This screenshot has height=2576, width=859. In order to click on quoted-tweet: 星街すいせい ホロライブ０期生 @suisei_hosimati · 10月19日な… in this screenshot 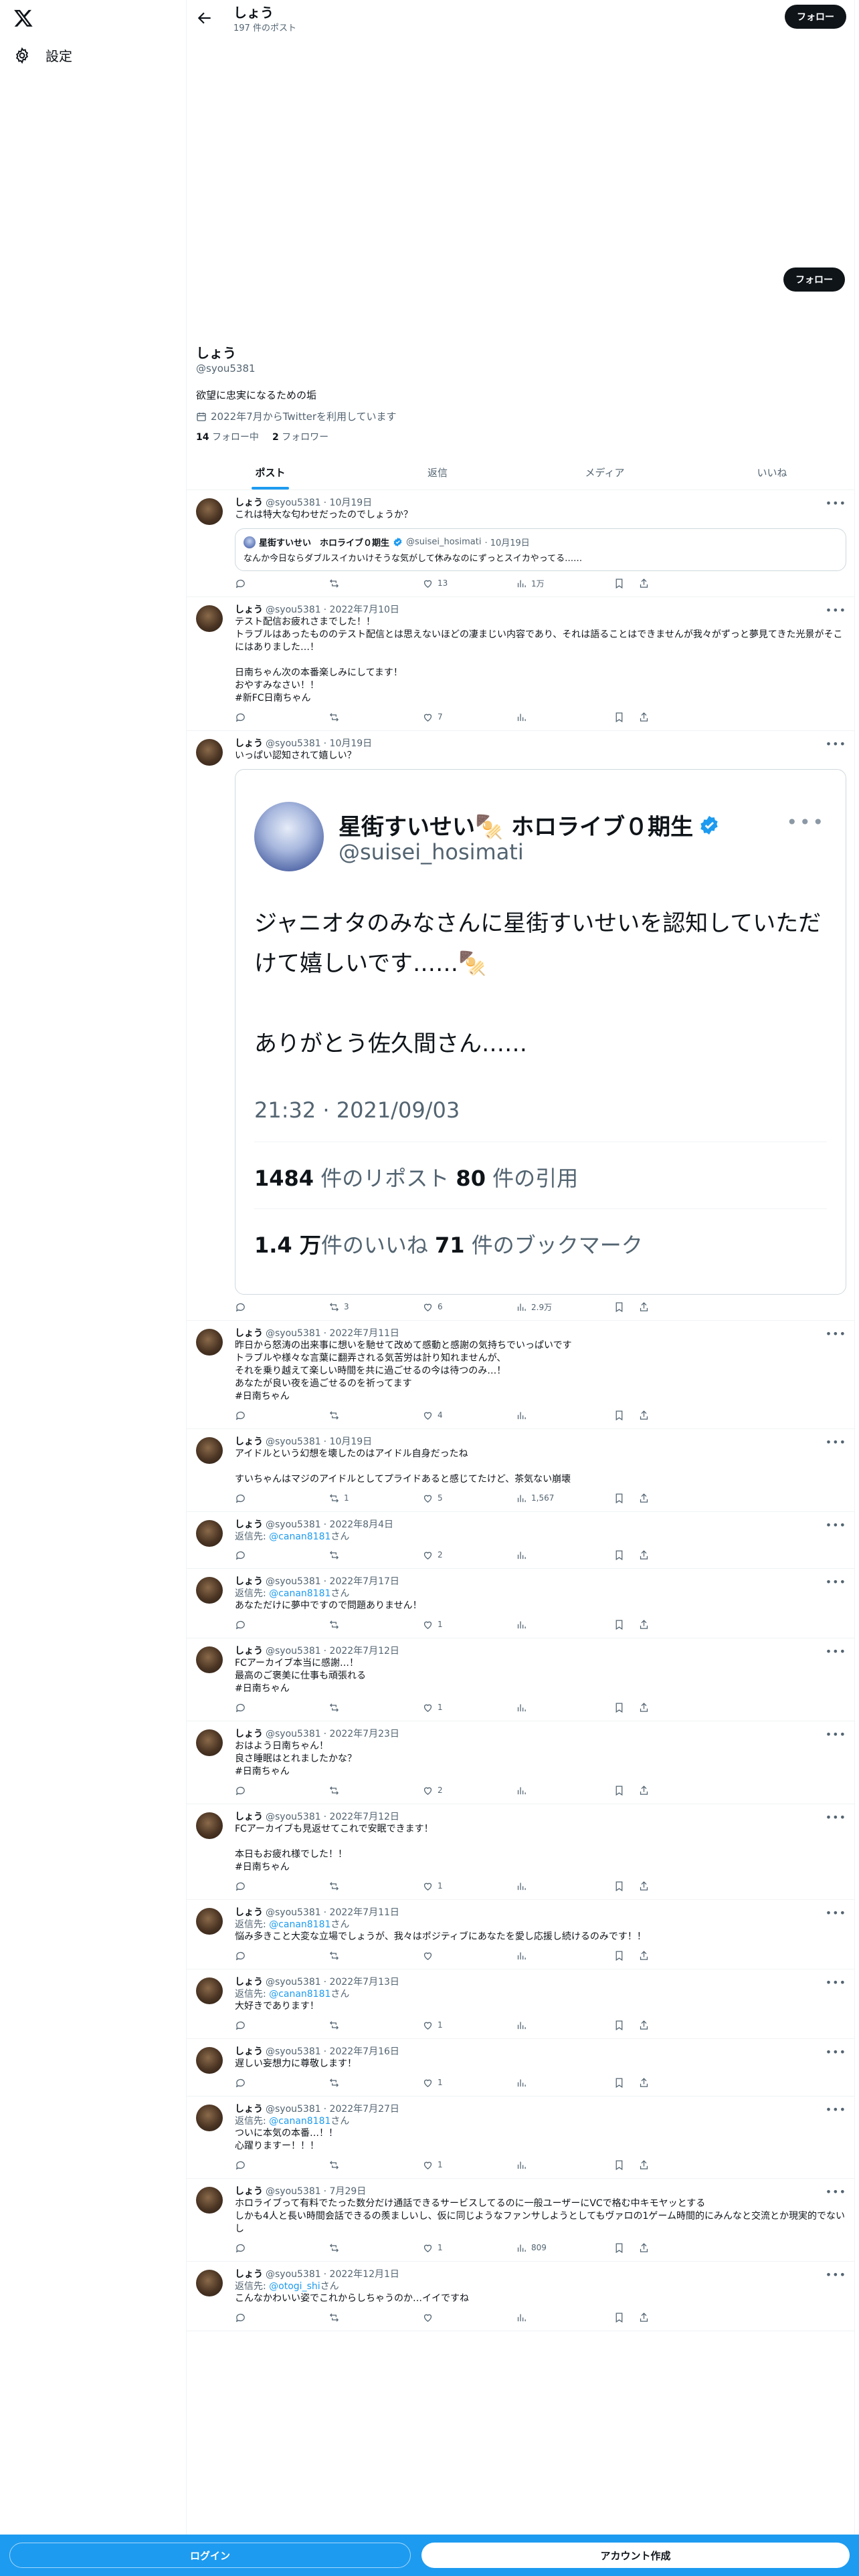, I will do `click(540, 549)`.